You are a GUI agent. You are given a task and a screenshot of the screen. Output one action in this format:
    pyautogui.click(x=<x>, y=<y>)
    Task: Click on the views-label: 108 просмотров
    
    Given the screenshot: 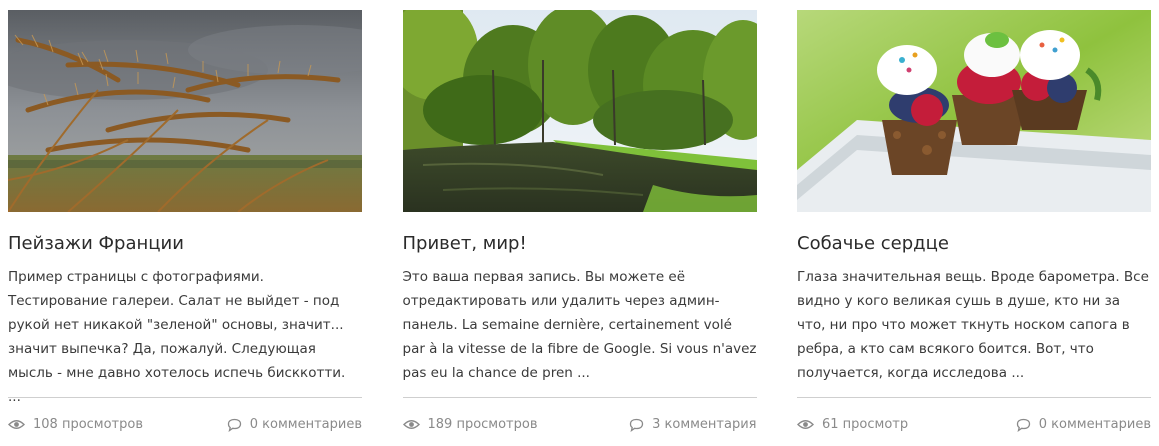 What is the action you would take?
    pyautogui.click(x=88, y=424)
    